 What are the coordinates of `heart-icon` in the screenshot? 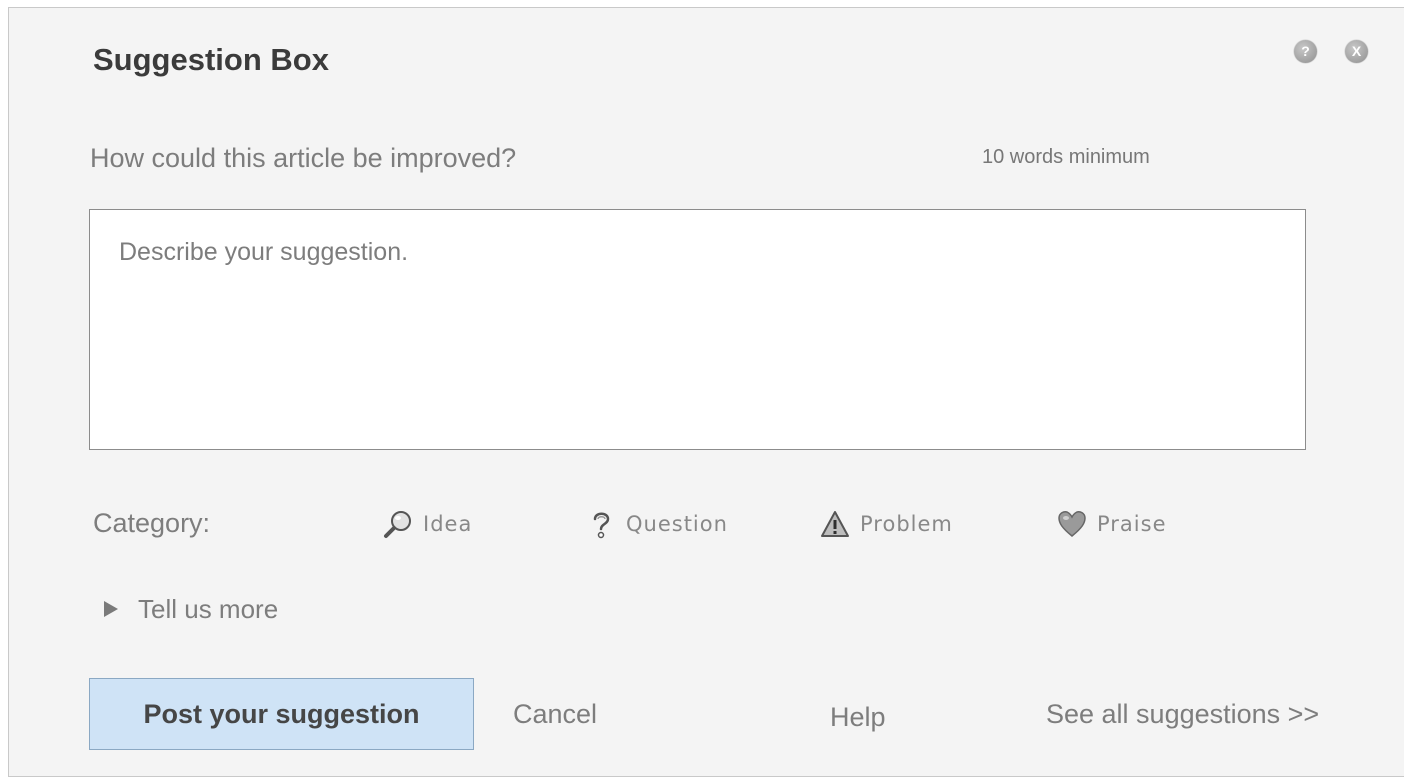 It's located at (1072, 524).